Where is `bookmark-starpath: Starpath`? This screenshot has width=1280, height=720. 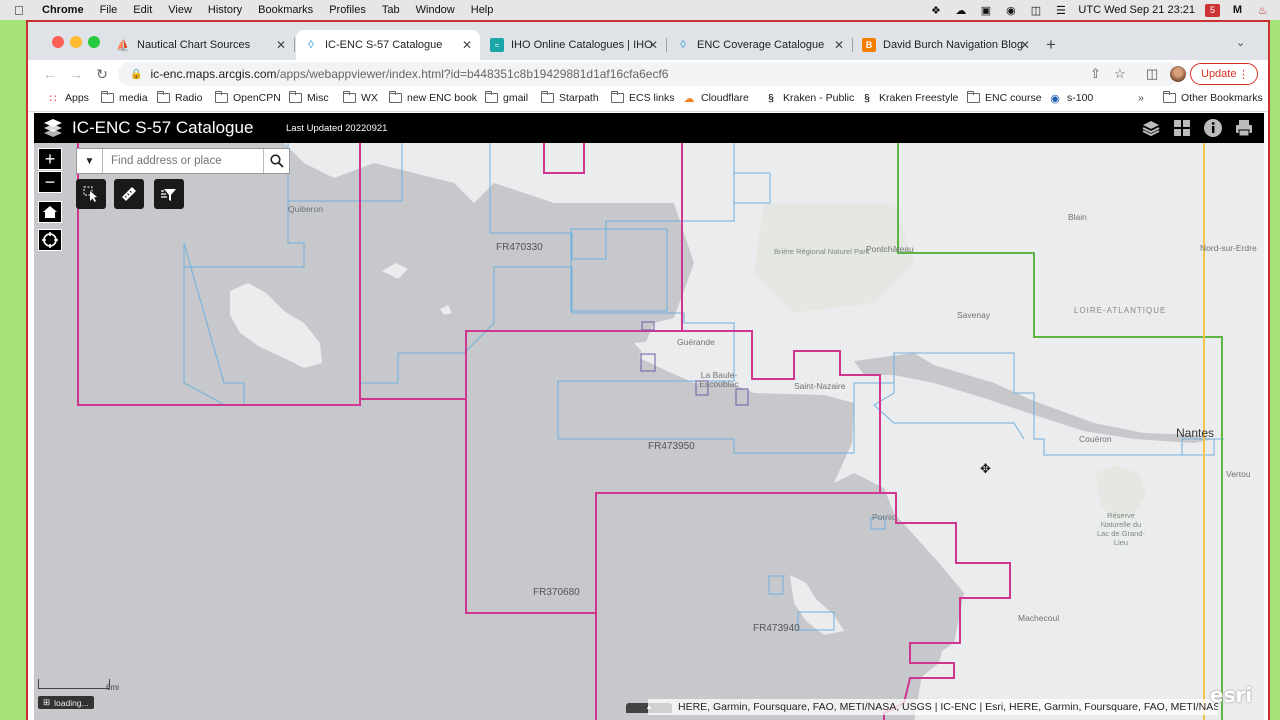 bookmark-starpath: Starpath is located at coordinates (569, 97).